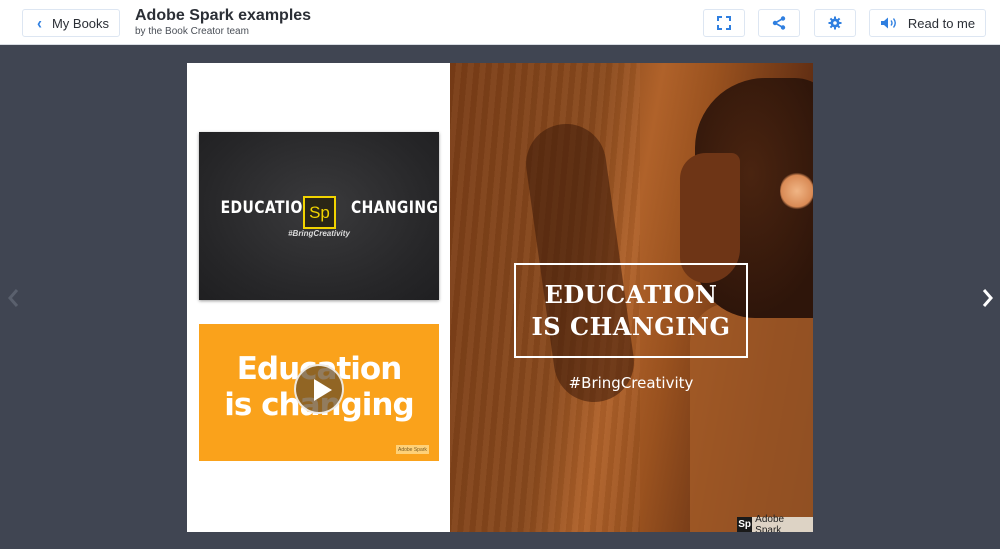  Describe the element at coordinates (80, 23) in the screenshot. I see `my-books-label: My Books` at that location.